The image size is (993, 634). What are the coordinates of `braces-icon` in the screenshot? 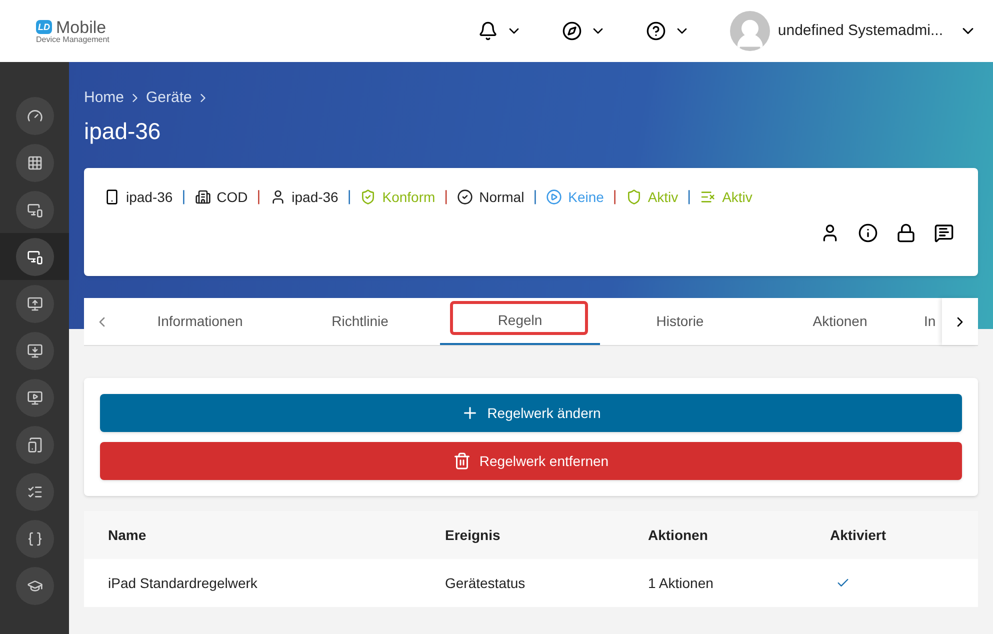 It's located at (34, 538).